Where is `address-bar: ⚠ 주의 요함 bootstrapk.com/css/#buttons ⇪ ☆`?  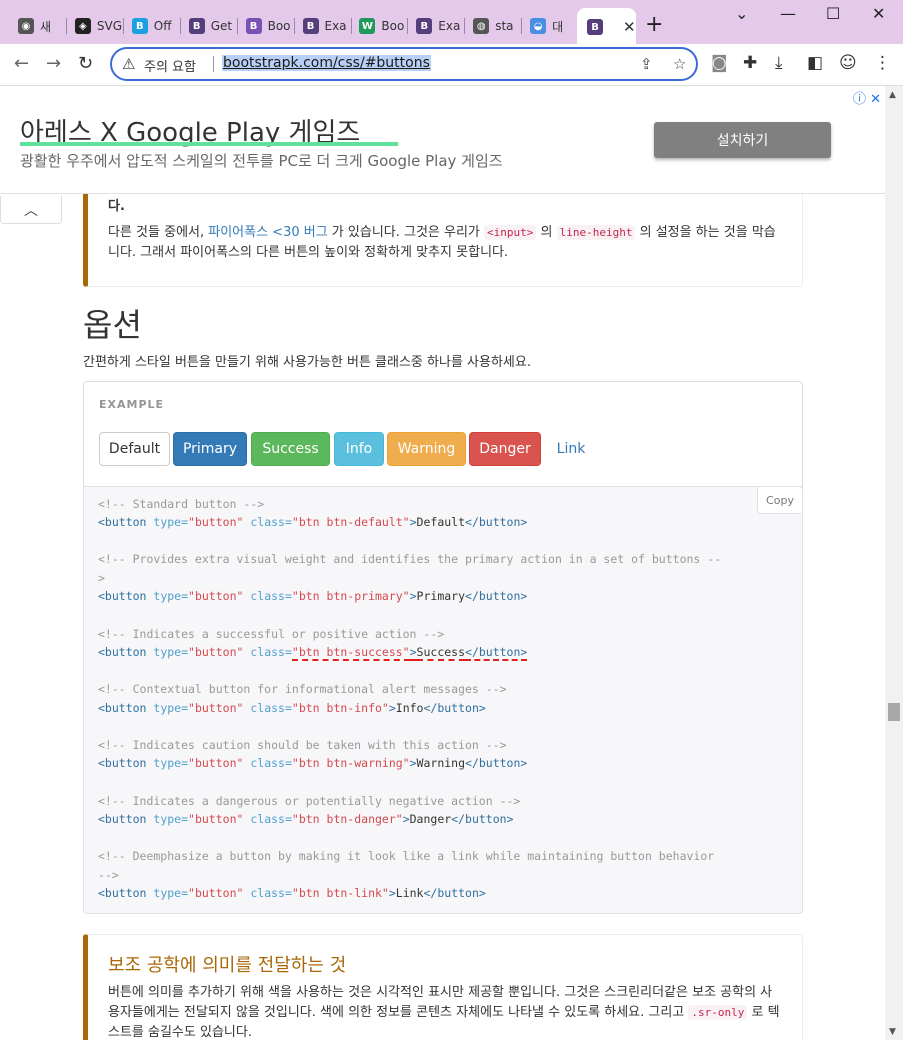 address-bar: ⚠ 주의 요함 bootstrapk.com/css/#buttons ⇪ ☆ is located at coordinates (404, 64).